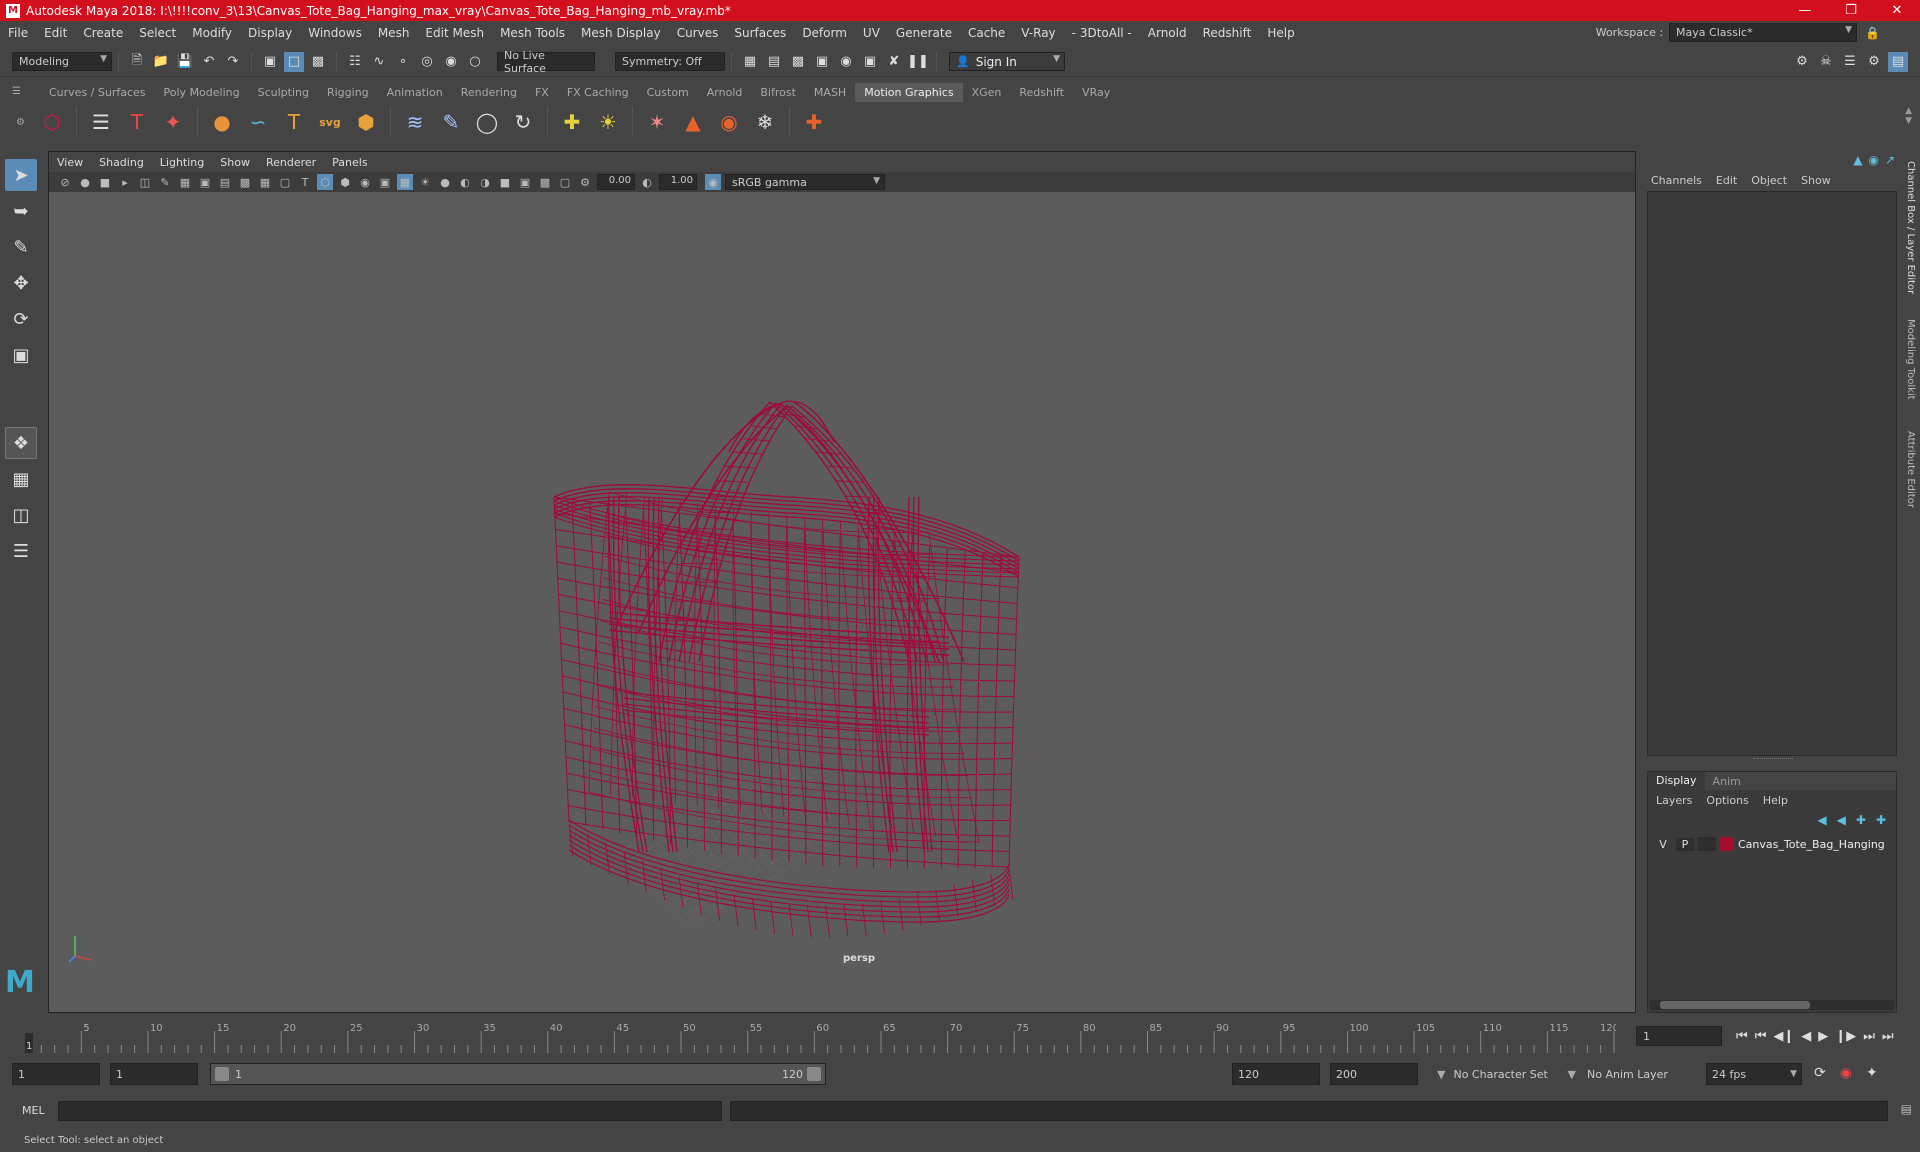 The image size is (1920, 1152). Describe the element at coordinates (265, 182) in the screenshot. I see `field-chart-icon: ▦` at that location.